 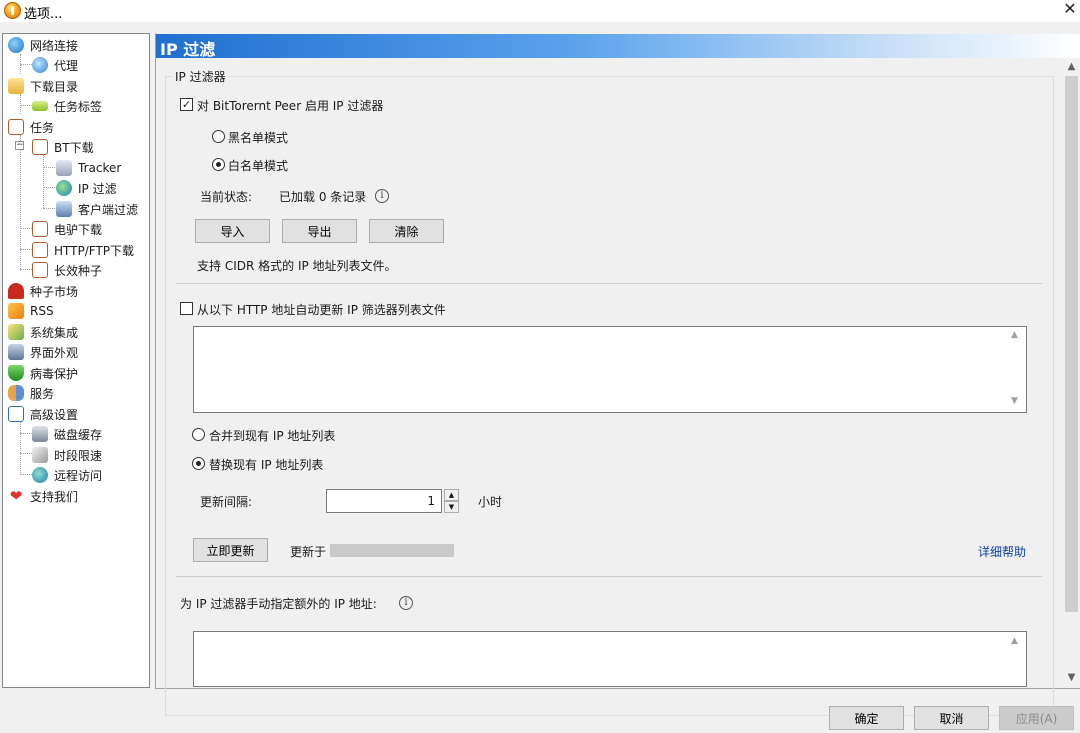 What do you see at coordinates (66, 65) in the screenshot?
I see `sidebar-item-label: 代理` at bounding box center [66, 65].